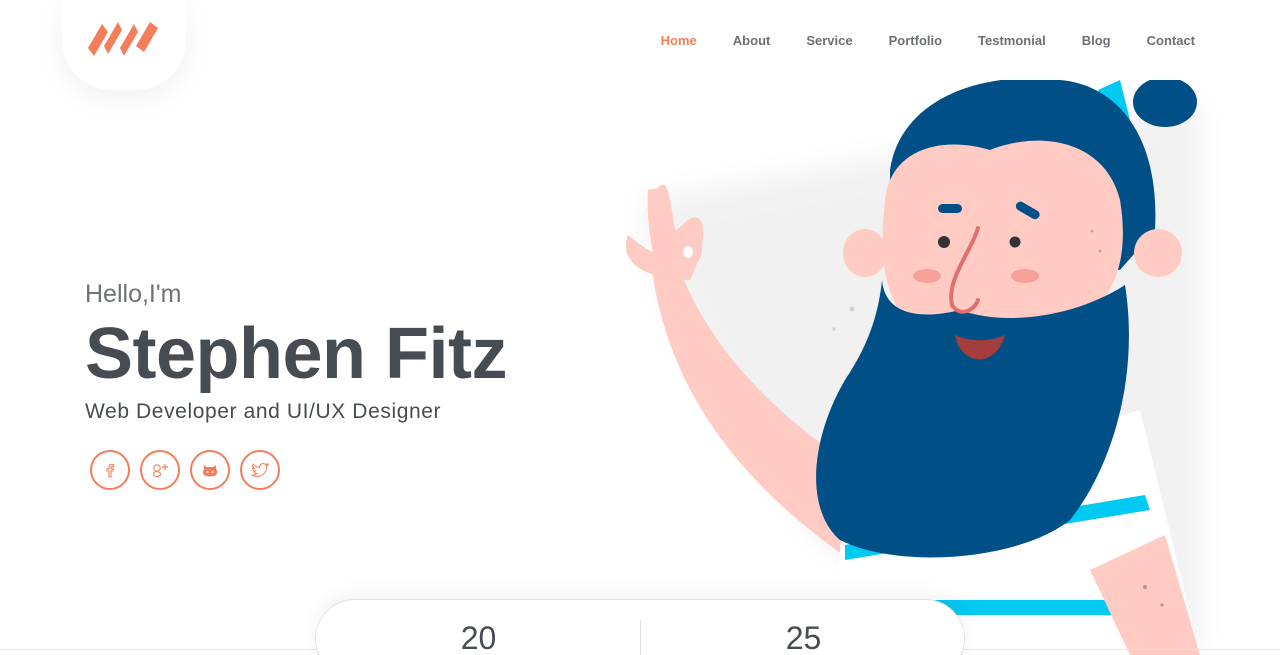 This screenshot has height=655, width=1280. What do you see at coordinates (123, 39) in the screenshot?
I see `logo-icon` at bounding box center [123, 39].